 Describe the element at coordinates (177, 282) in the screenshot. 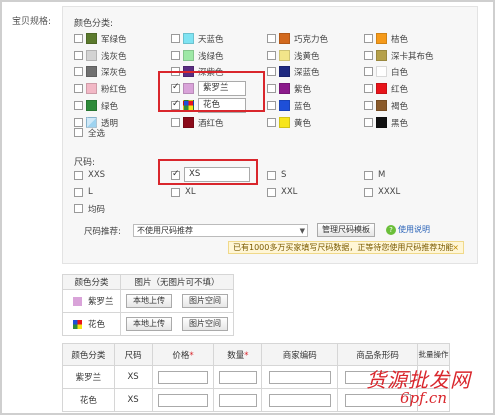

I see `picture-table-header-image: 图片（无图片可不填）` at that location.